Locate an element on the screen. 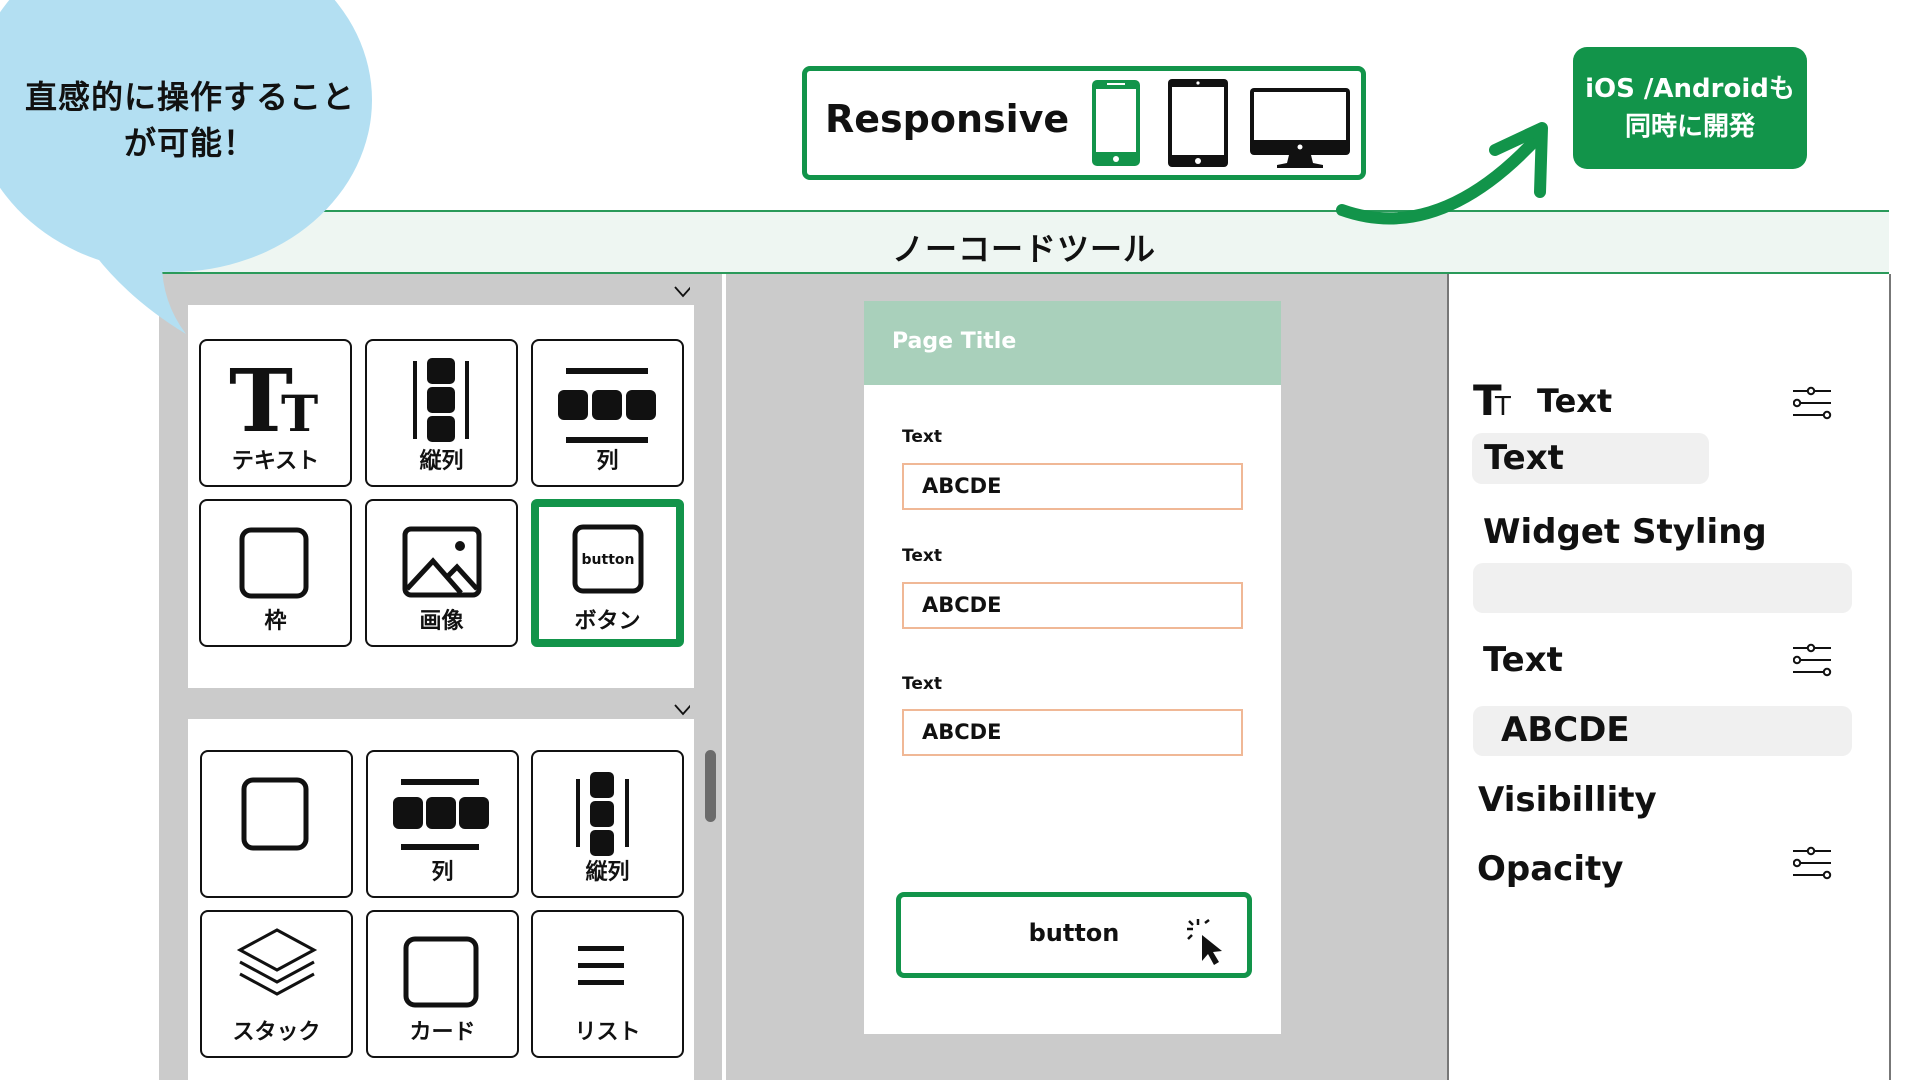 The image size is (1920, 1080). bubble-line-1: 直感的に操作すること is located at coordinates (189, 97).